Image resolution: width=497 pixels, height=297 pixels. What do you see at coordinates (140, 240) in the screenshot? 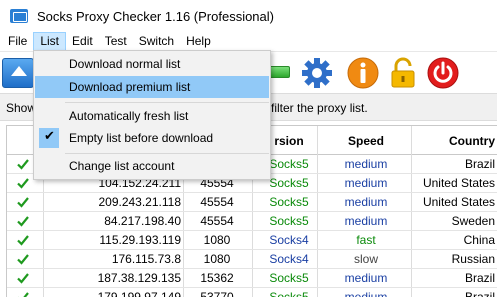
I see `cell-ip: 115.29.193.119` at bounding box center [140, 240].